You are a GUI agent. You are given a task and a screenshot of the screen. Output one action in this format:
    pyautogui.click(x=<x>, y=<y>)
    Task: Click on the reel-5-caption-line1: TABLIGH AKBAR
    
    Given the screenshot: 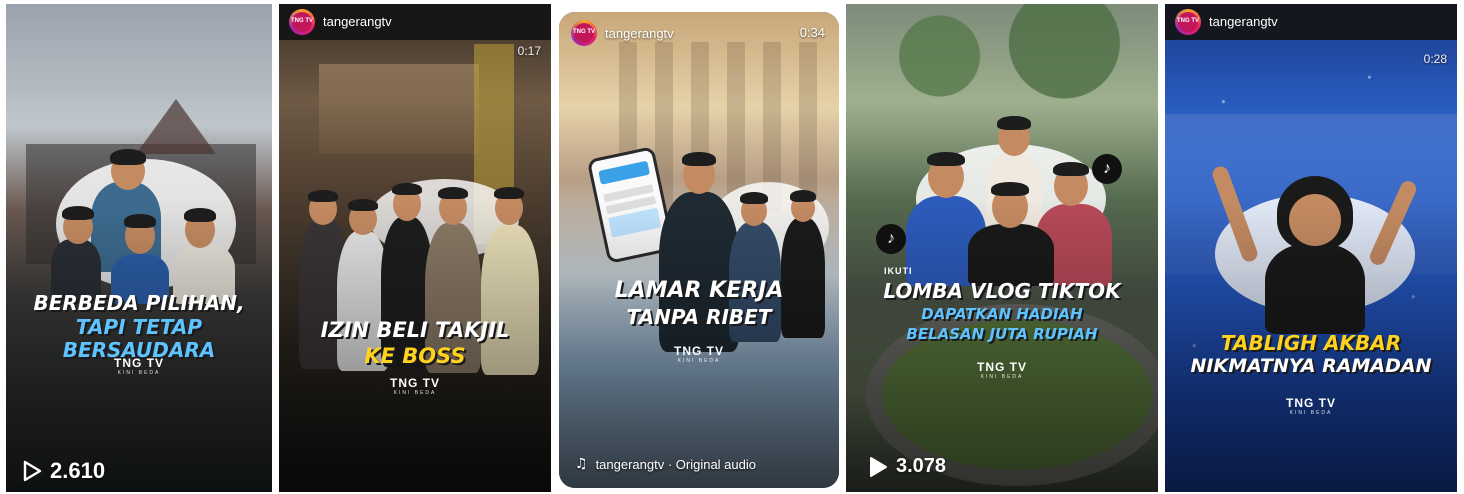 What is the action you would take?
    pyautogui.click(x=1311, y=343)
    